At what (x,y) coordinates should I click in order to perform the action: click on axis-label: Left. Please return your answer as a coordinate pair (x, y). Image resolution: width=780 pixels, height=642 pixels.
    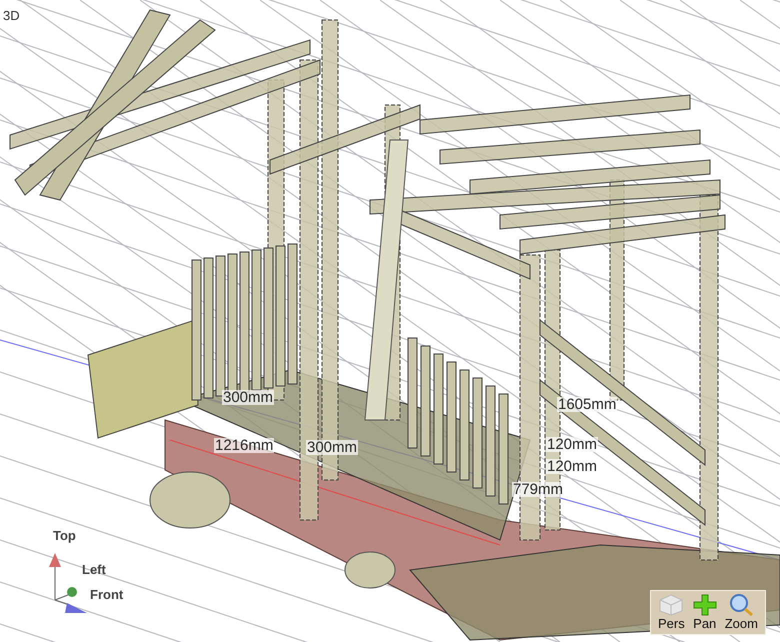
    Looking at the image, I should click on (94, 569).